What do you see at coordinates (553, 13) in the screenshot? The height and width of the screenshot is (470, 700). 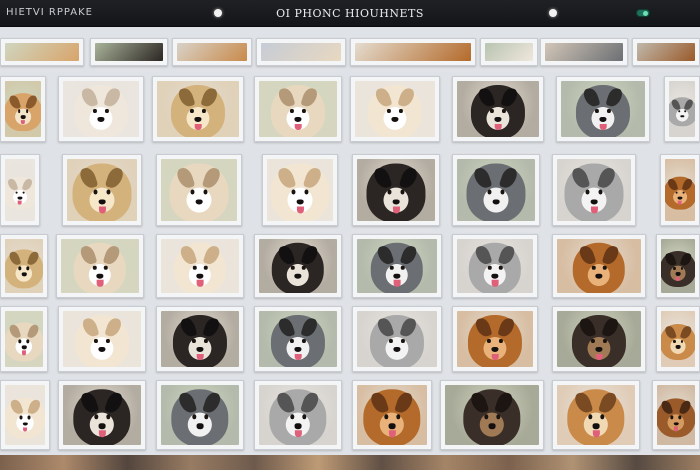 I see `status-dot-right-icon` at bounding box center [553, 13].